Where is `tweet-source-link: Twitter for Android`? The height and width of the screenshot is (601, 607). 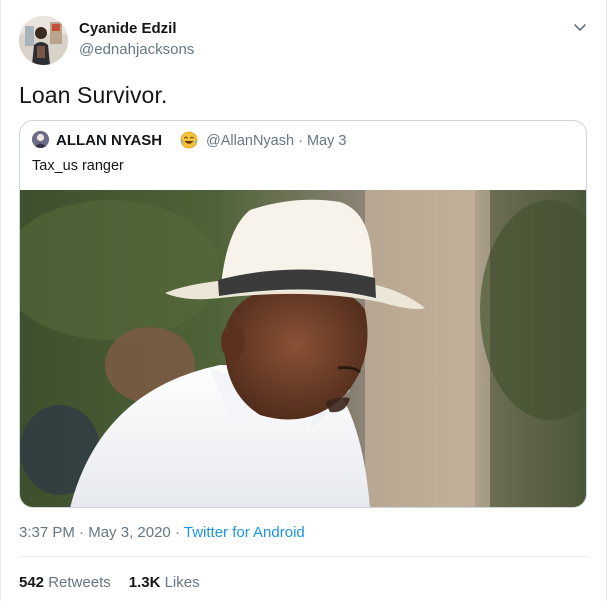
tweet-source-link: Twitter for Android is located at coordinates (244, 532).